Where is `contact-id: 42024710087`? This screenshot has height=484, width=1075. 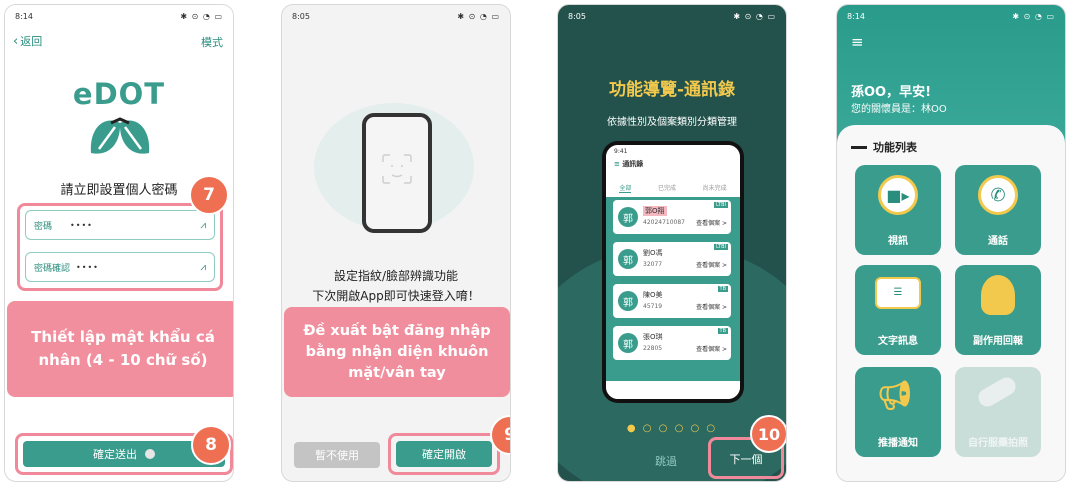 contact-id: 42024710087 is located at coordinates (664, 222).